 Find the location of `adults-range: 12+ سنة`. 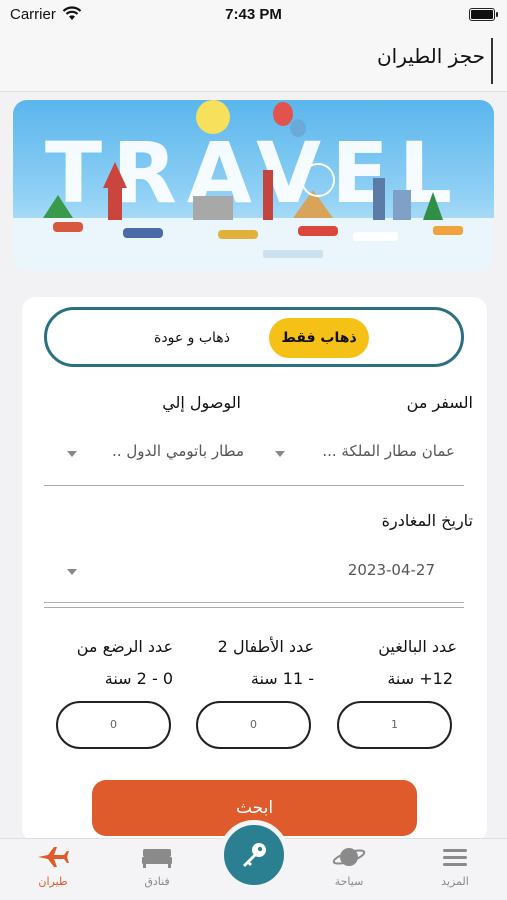

adults-range: 12+ سنة is located at coordinates (420, 678).